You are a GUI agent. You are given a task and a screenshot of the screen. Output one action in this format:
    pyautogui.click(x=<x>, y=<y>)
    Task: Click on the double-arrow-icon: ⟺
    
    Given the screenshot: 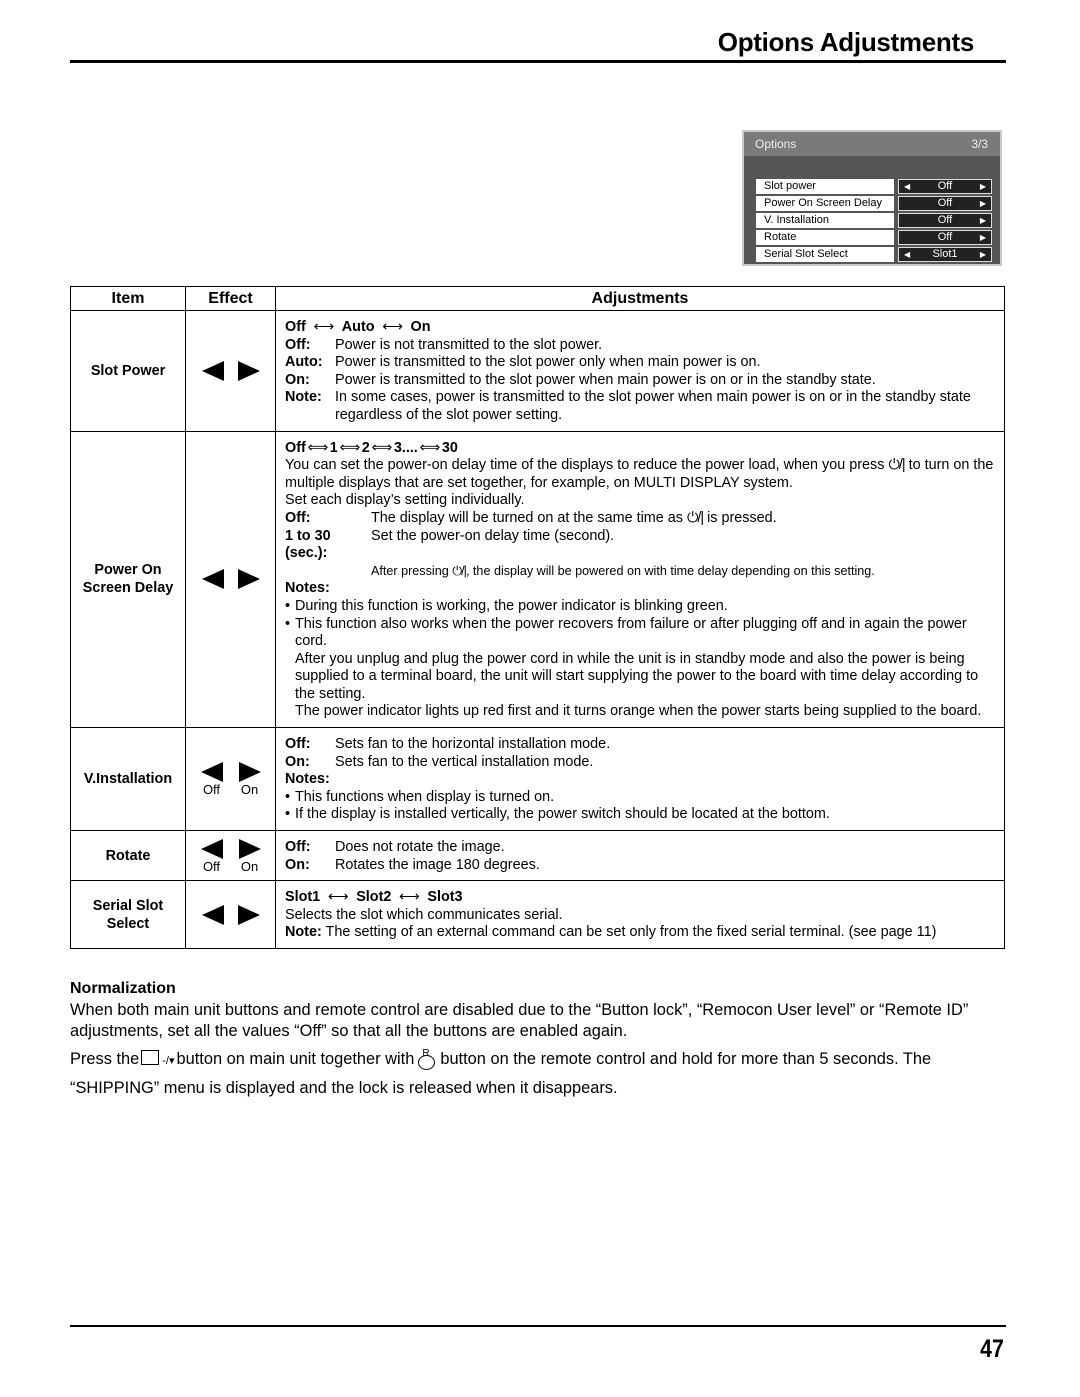 What is the action you would take?
    pyautogui.click(x=350, y=447)
    